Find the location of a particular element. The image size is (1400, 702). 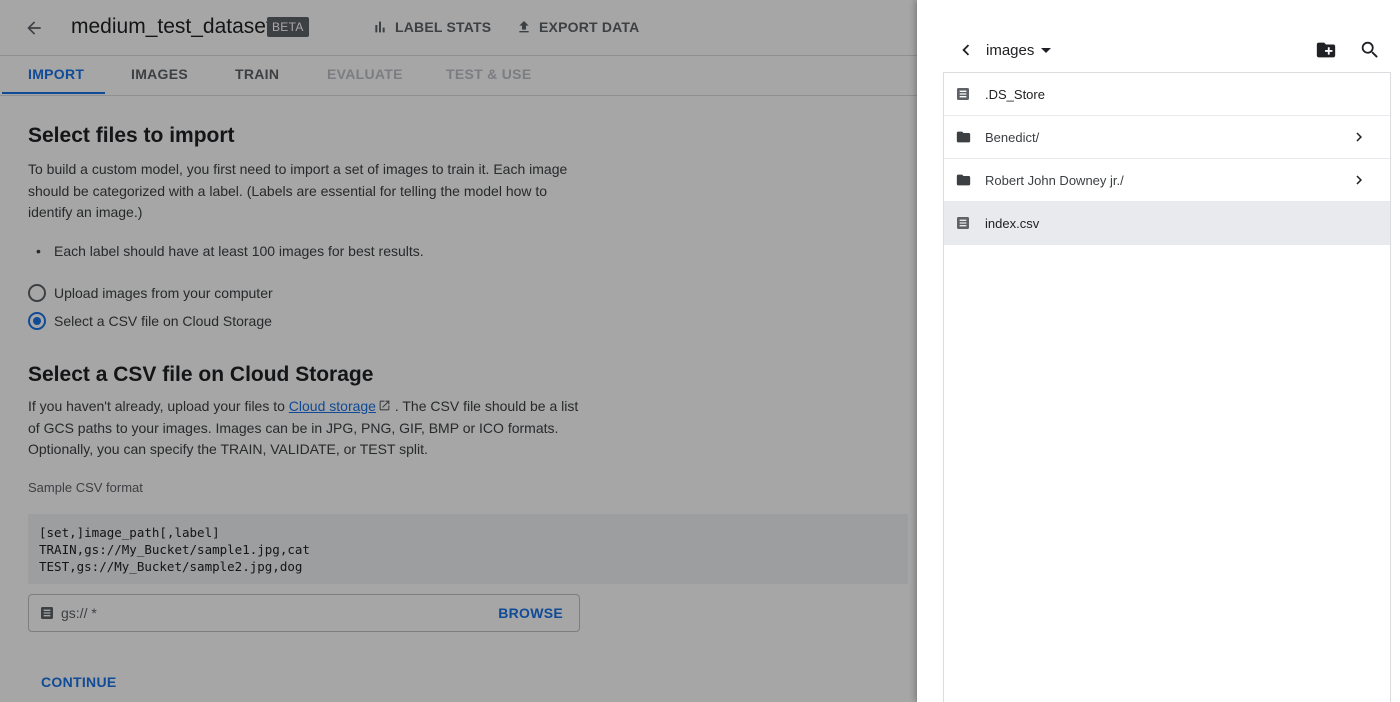

picker-search-button is located at coordinates (1370, 52).